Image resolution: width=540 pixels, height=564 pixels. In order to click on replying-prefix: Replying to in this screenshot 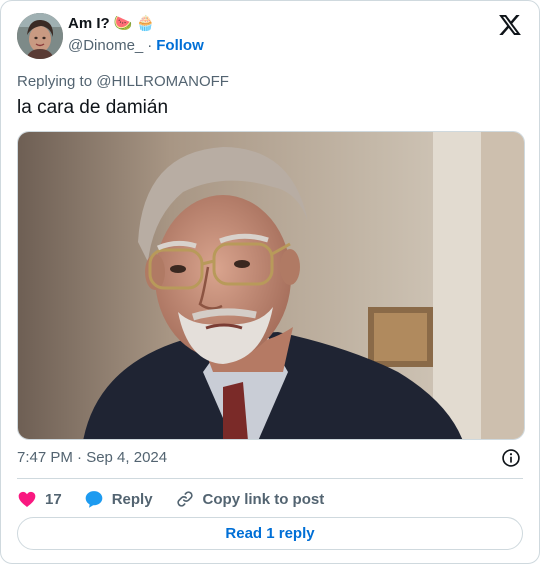, I will do `click(57, 81)`.